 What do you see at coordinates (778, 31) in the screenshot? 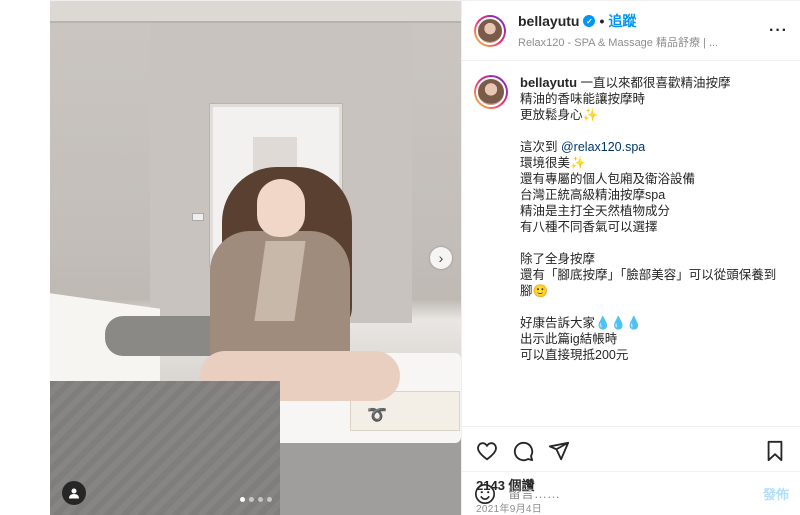
I see `more-options-icon: ···` at bounding box center [778, 31].